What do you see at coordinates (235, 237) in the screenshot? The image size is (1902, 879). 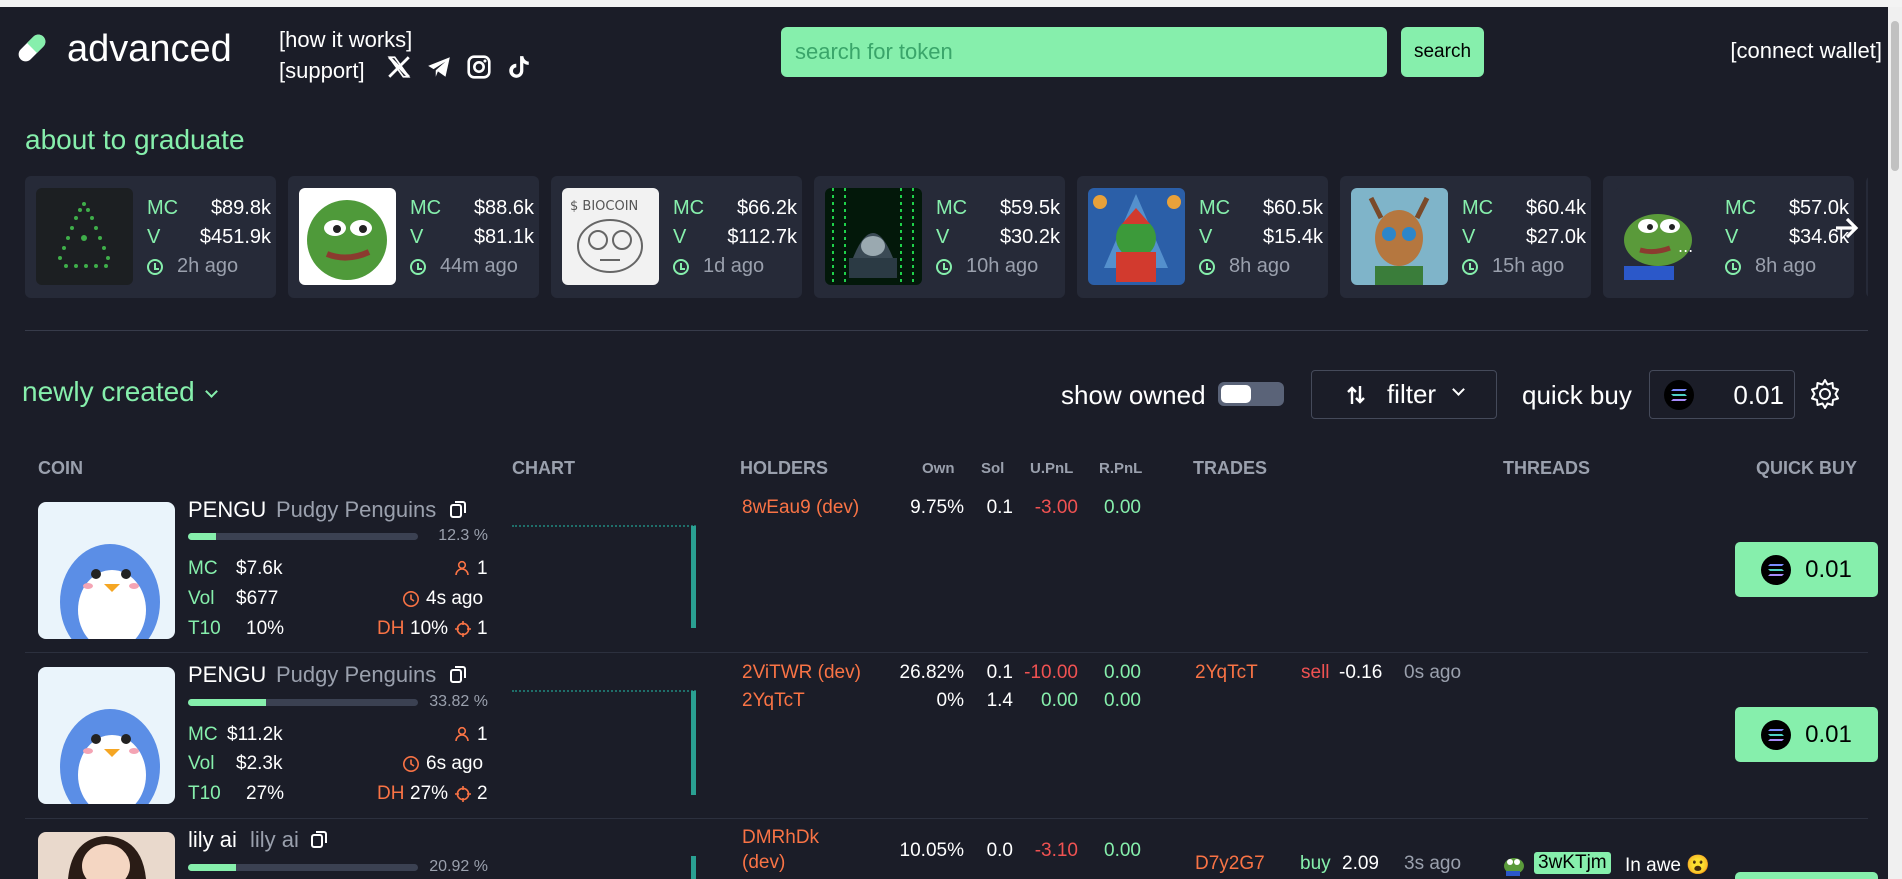 I see `volume-value: $451.9k` at bounding box center [235, 237].